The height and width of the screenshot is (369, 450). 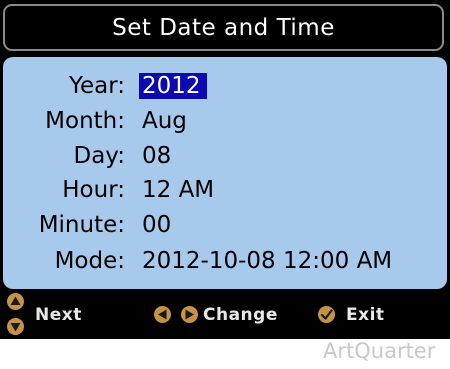 What do you see at coordinates (15, 326) in the screenshot?
I see `triangle-down-icon` at bounding box center [15, 326].